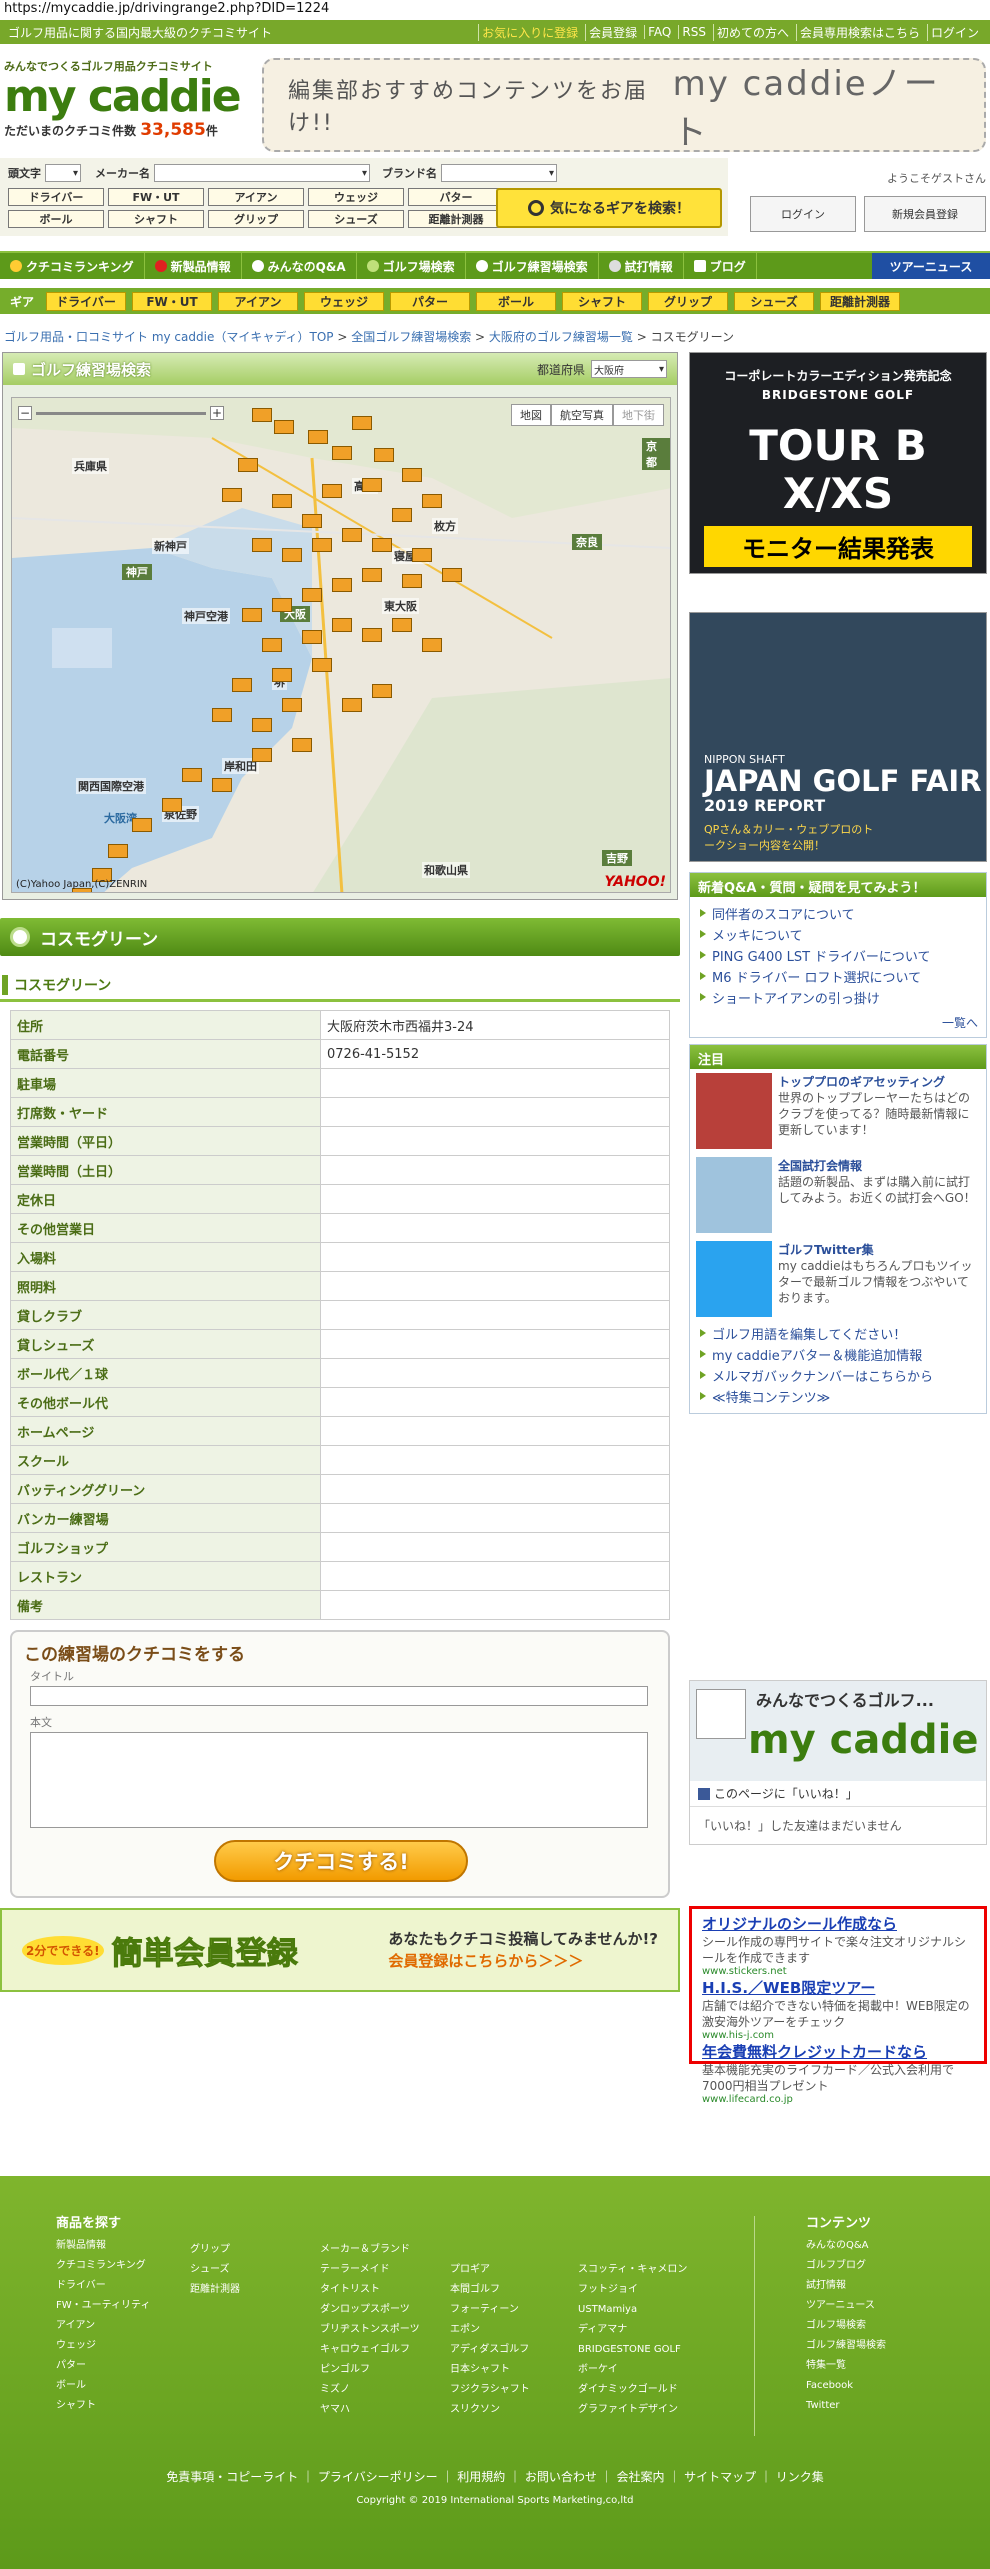  Describe the element at coordinates (688, 301) in the screenshot. I see `gear-nav-grip: グリップ` at that location.